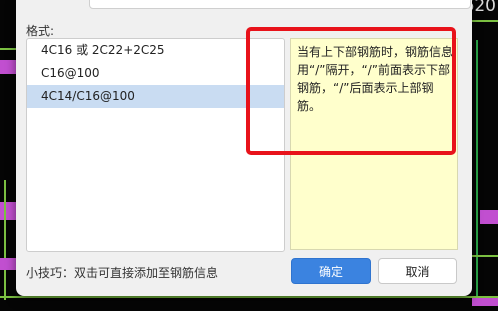 This screenshot has width=498, height=311. What do you see at coordinates (331, 271) in the screenshot?
I see `ok-button: 确定` at bounding box center [331, 271].